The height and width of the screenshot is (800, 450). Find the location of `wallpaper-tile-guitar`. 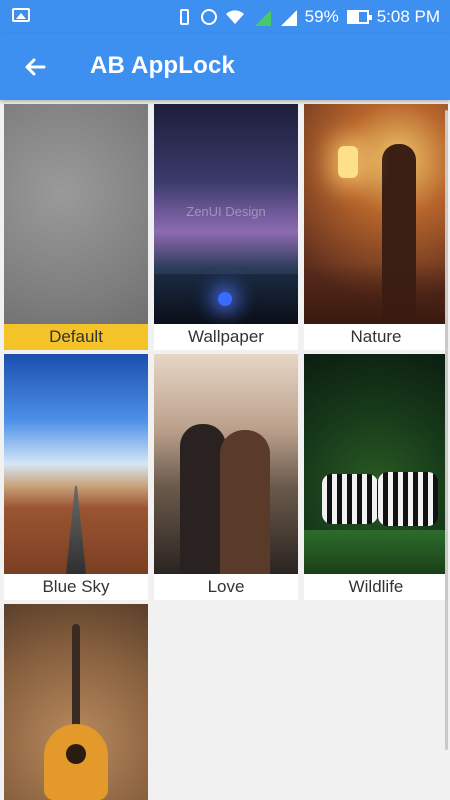

wallpaper-tile-guitar is located at coordinates (76, 702).